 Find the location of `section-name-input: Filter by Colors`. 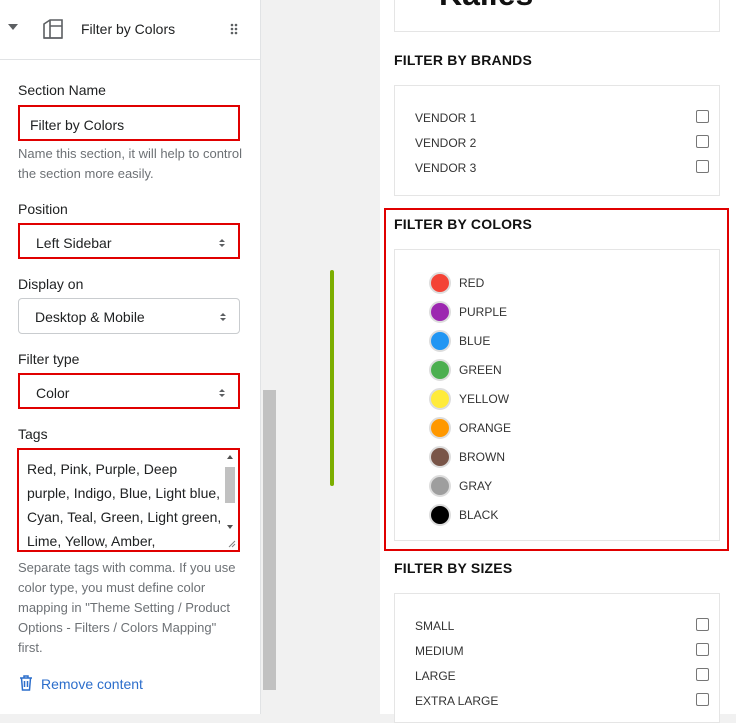

section-name-input: Filter by Colors is located at coordinates (129, 123).